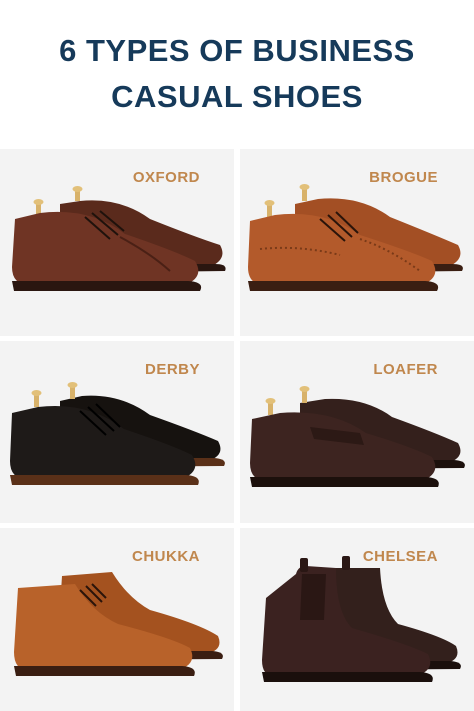 The height and width of the screenshot is (711, 474). I want to click on tile-oxford: OXFORD, so click(117, 242).